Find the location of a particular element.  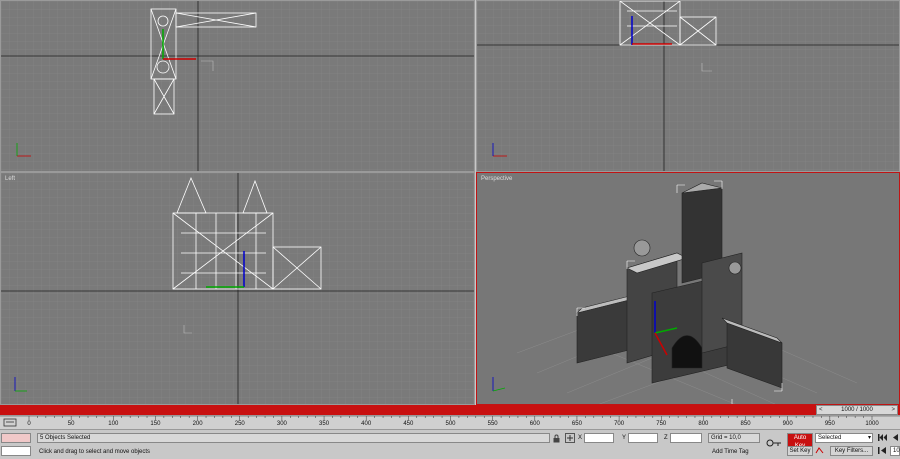

ruler-tick-label: 500 is located at coordinates (450, 424).